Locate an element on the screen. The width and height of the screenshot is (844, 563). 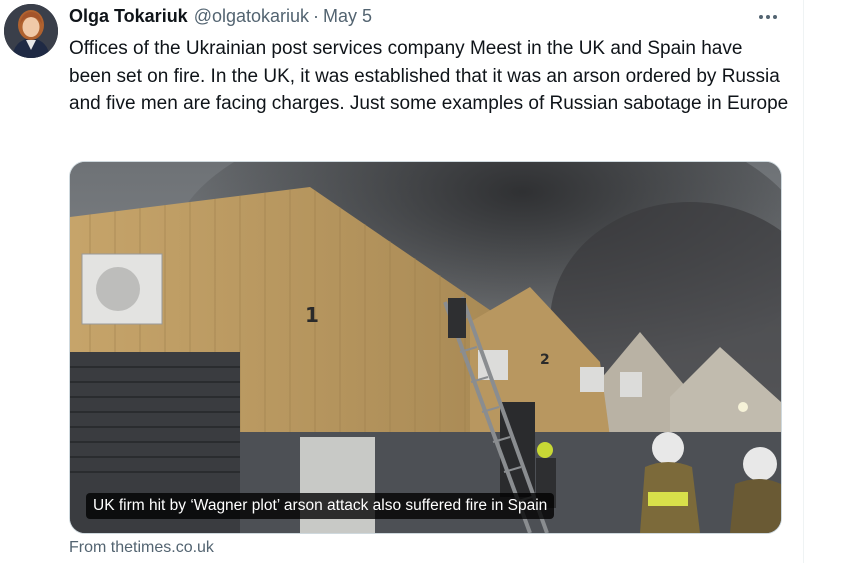
more-horizontal-icon is located at coordinates (768, 17).